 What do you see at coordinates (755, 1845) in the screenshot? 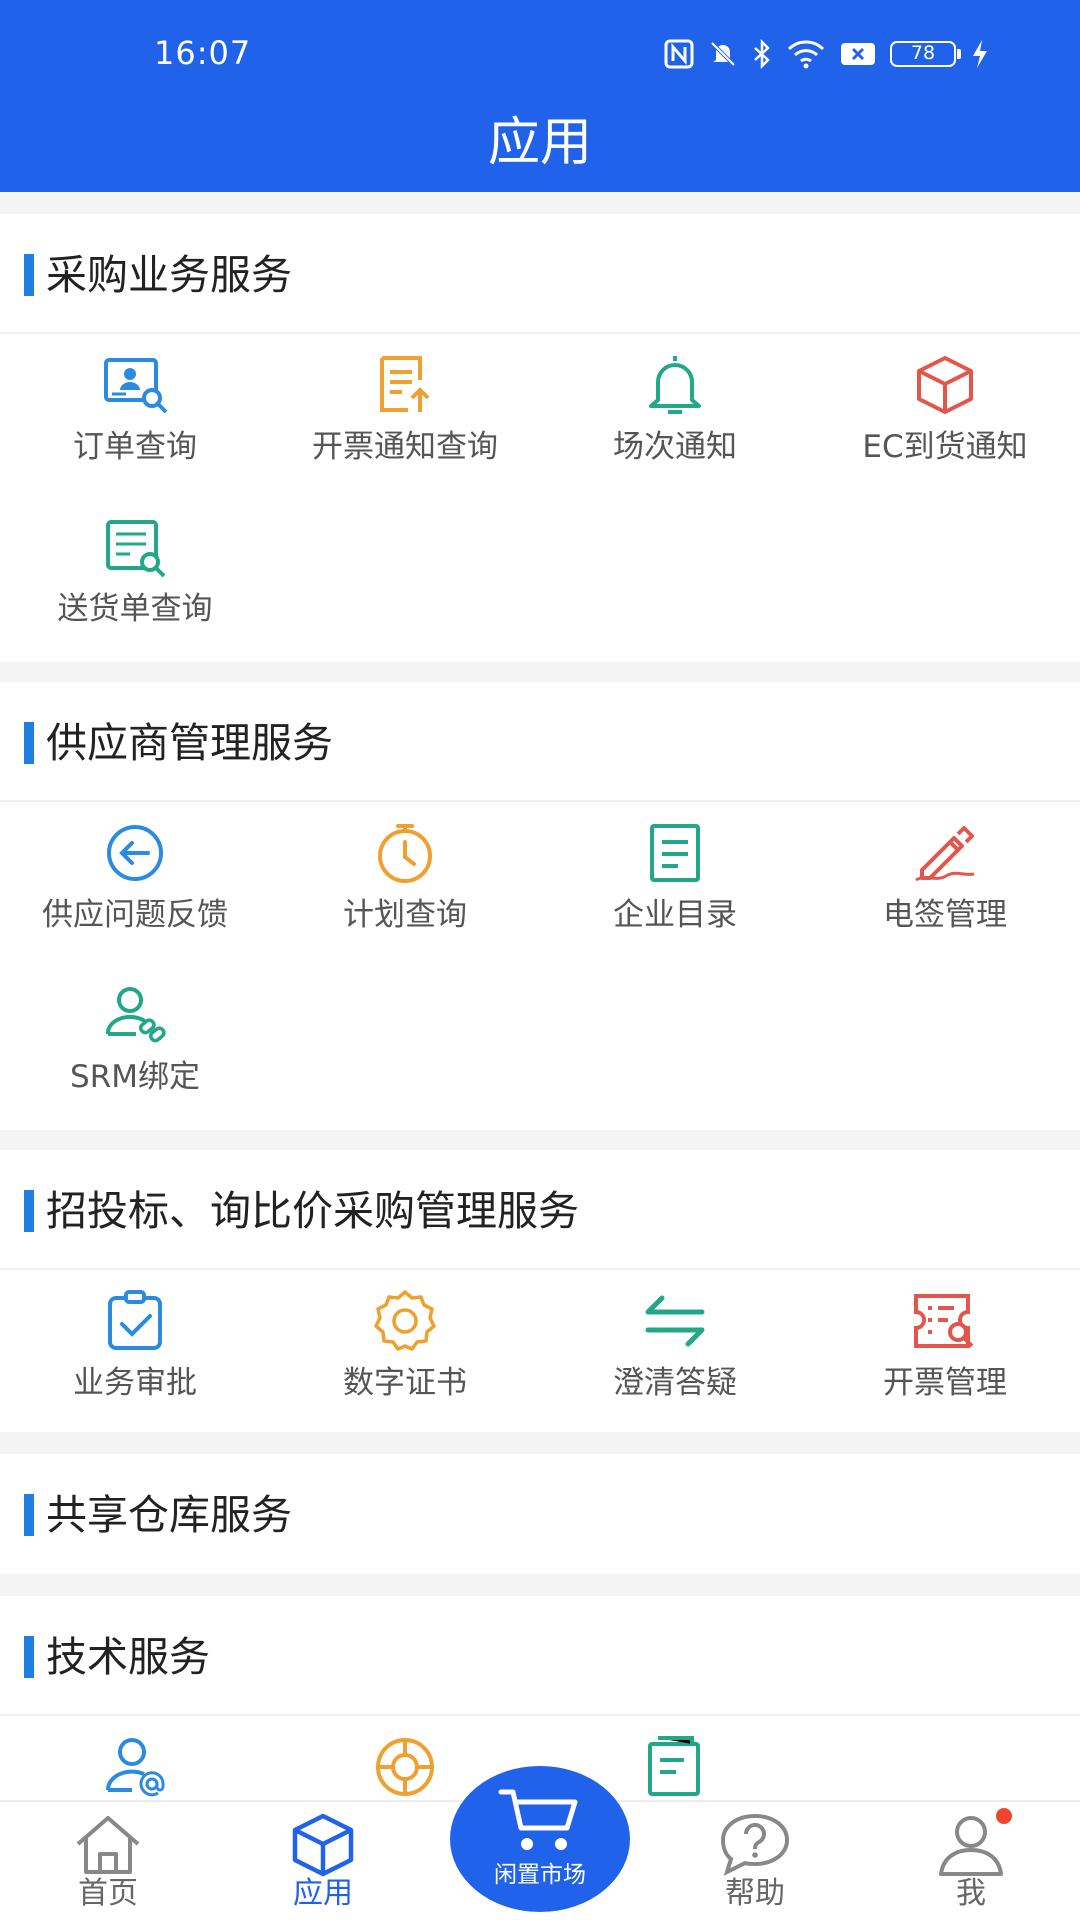
I see `help-bubble-icon` at bounding box center [755, 1845].